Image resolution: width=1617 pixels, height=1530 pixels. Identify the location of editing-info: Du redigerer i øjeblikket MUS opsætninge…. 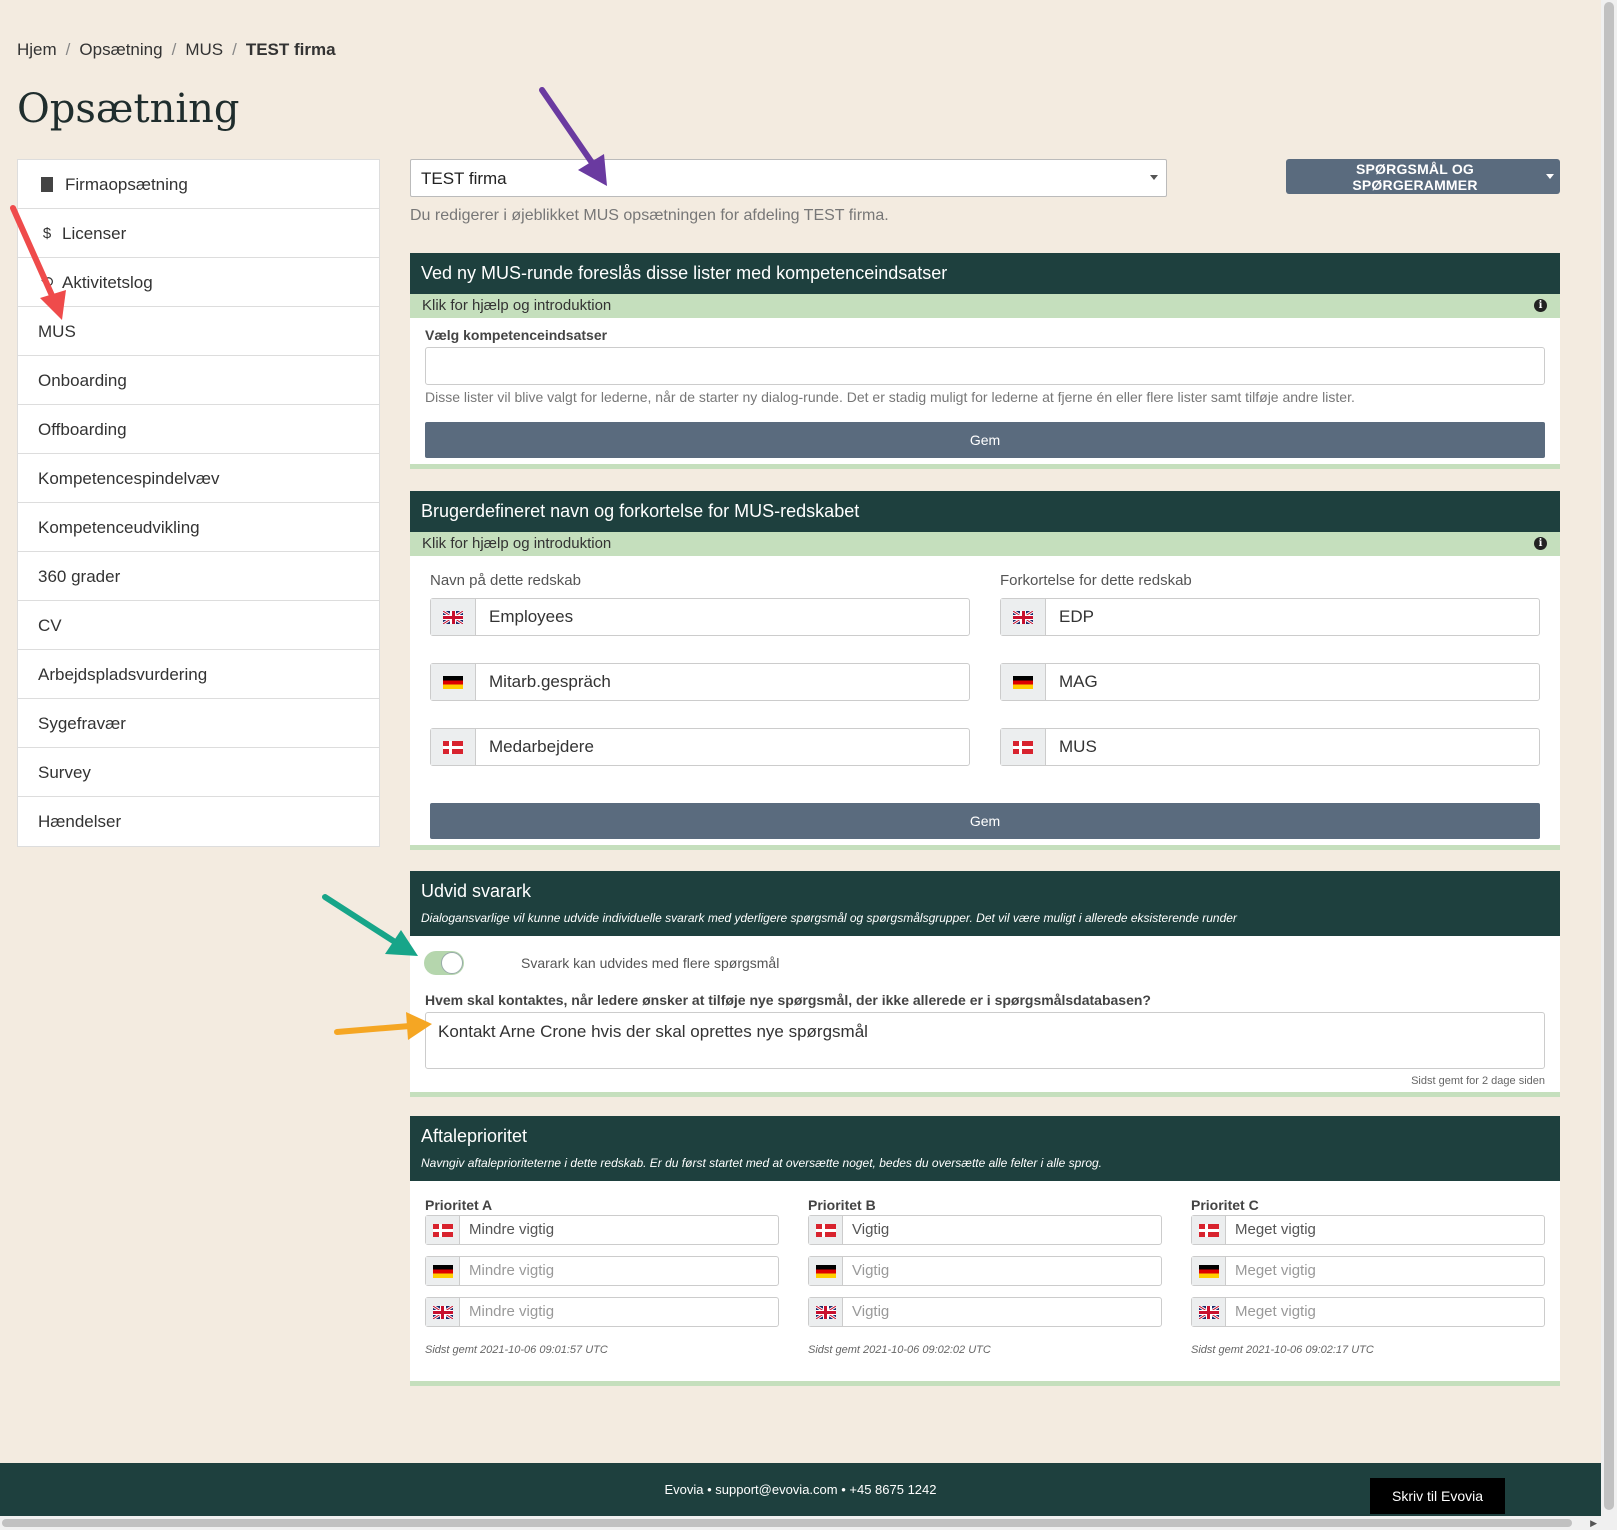
(649, 215).